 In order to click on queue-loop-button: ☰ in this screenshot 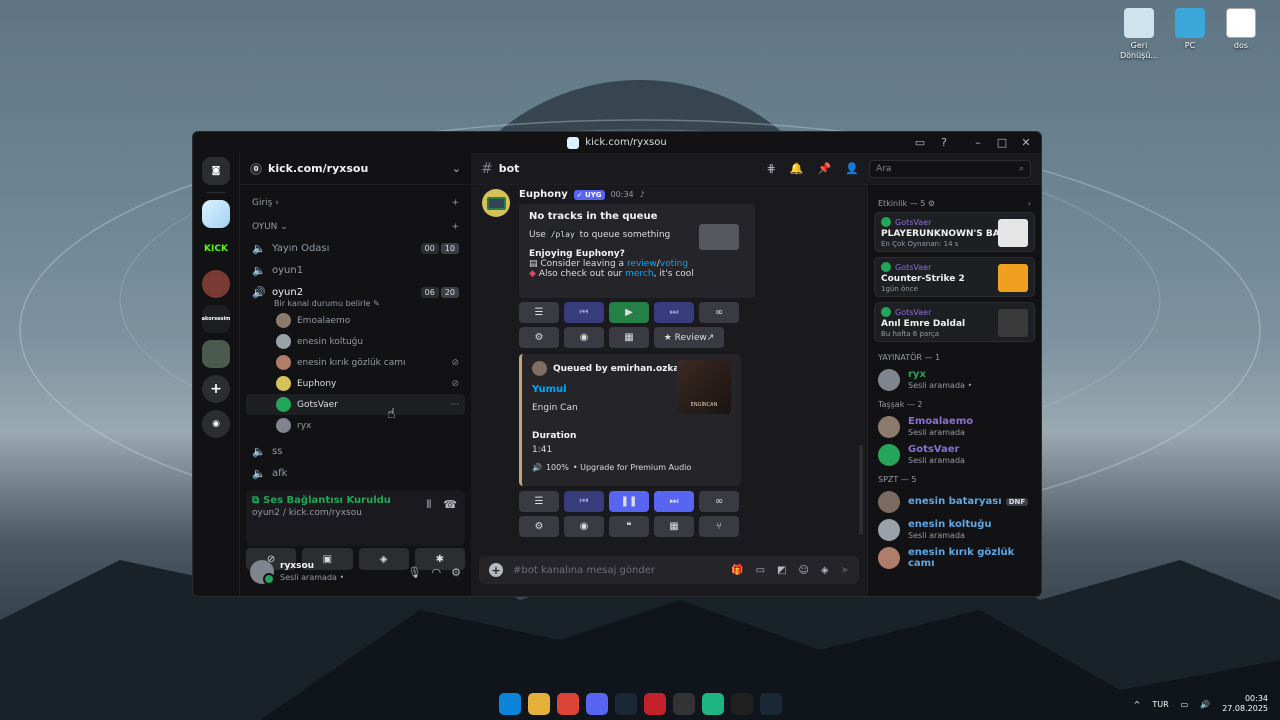, I will do `click(539, 312)`.